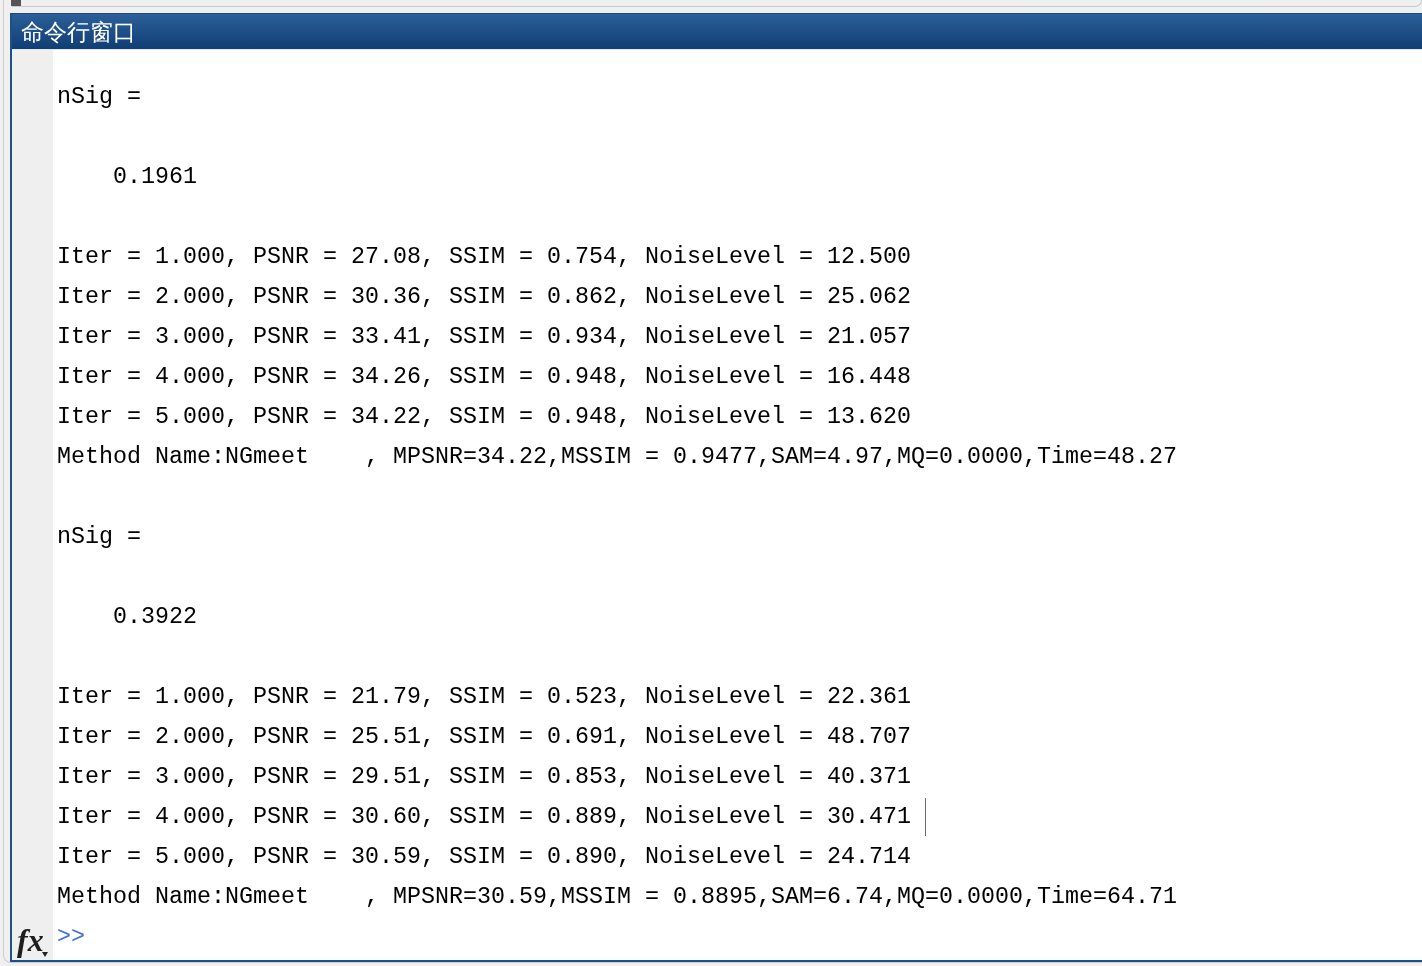 The width and height of the screenshot is (1422, 966). I want to click on output-line: Method Name:NGmeet , MPSNR=34.22,MSSIM = 0.9477,SAM=4.97,MQ=0.0000,Time=48.27, so click(617, 457).